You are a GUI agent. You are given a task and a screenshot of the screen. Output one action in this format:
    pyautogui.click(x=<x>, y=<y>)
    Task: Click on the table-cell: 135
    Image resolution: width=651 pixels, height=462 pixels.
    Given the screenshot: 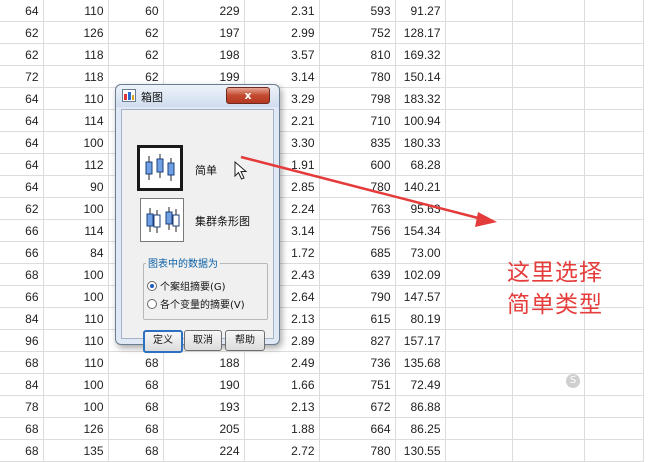 What is the action you would take?
    pyautogui.click(x=76, y=450)
    